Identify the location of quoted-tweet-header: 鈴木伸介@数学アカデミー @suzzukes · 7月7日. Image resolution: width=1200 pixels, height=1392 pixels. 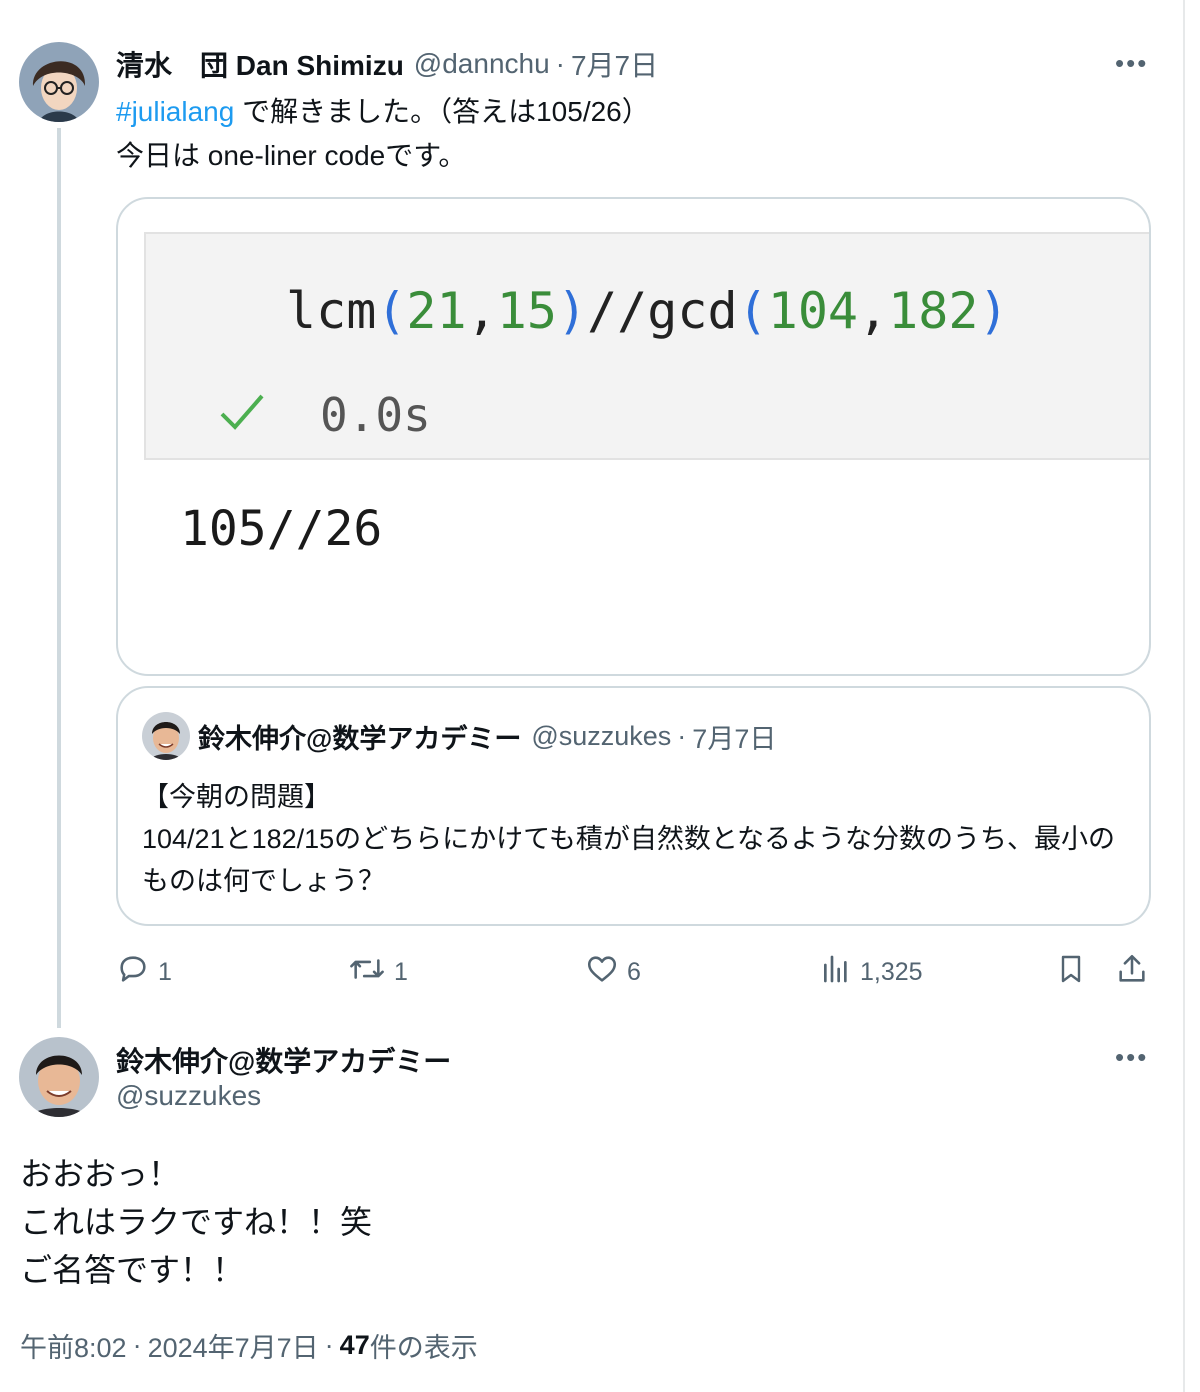
(487, 736).